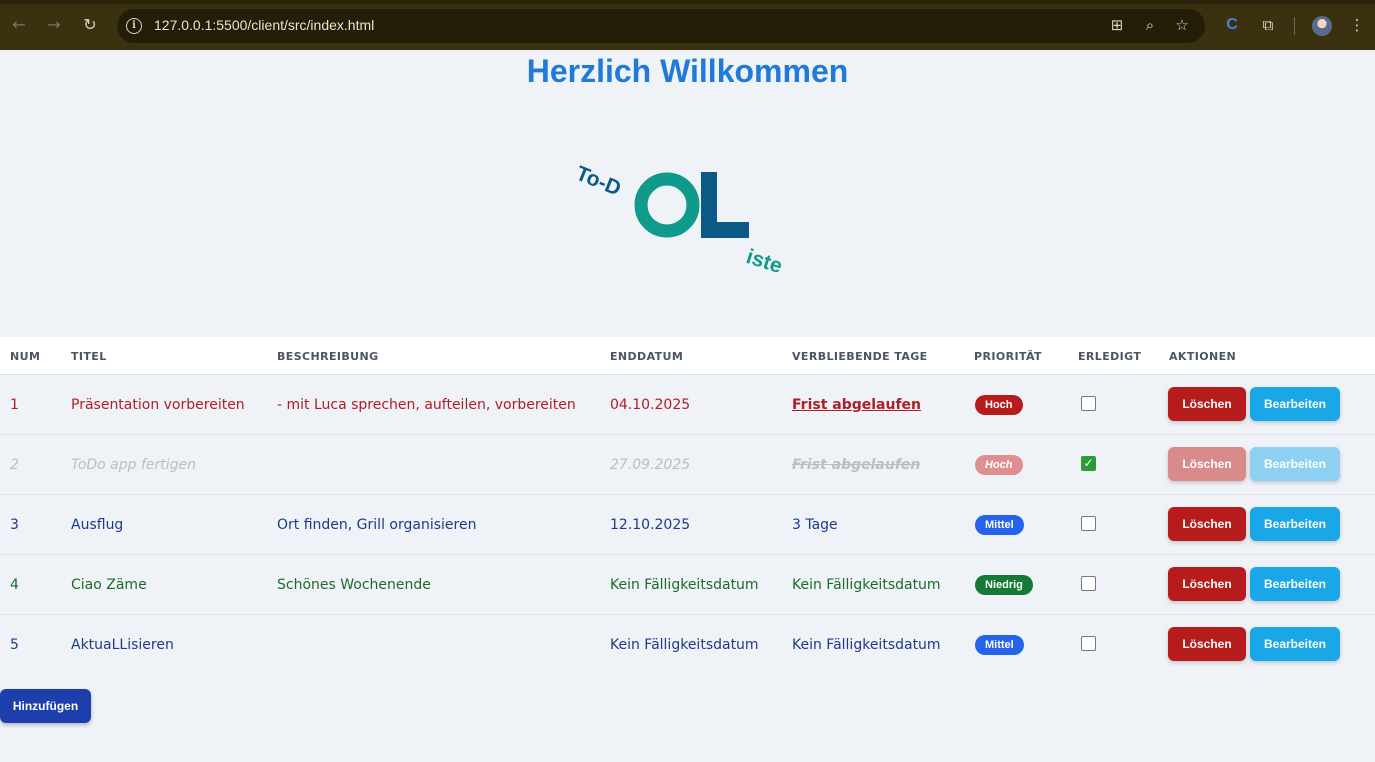 This screenshot has height=762, width=1375. Describe the element at coordinates (54, 25) in the screenshot. I see `forward-icon: →` at that location.